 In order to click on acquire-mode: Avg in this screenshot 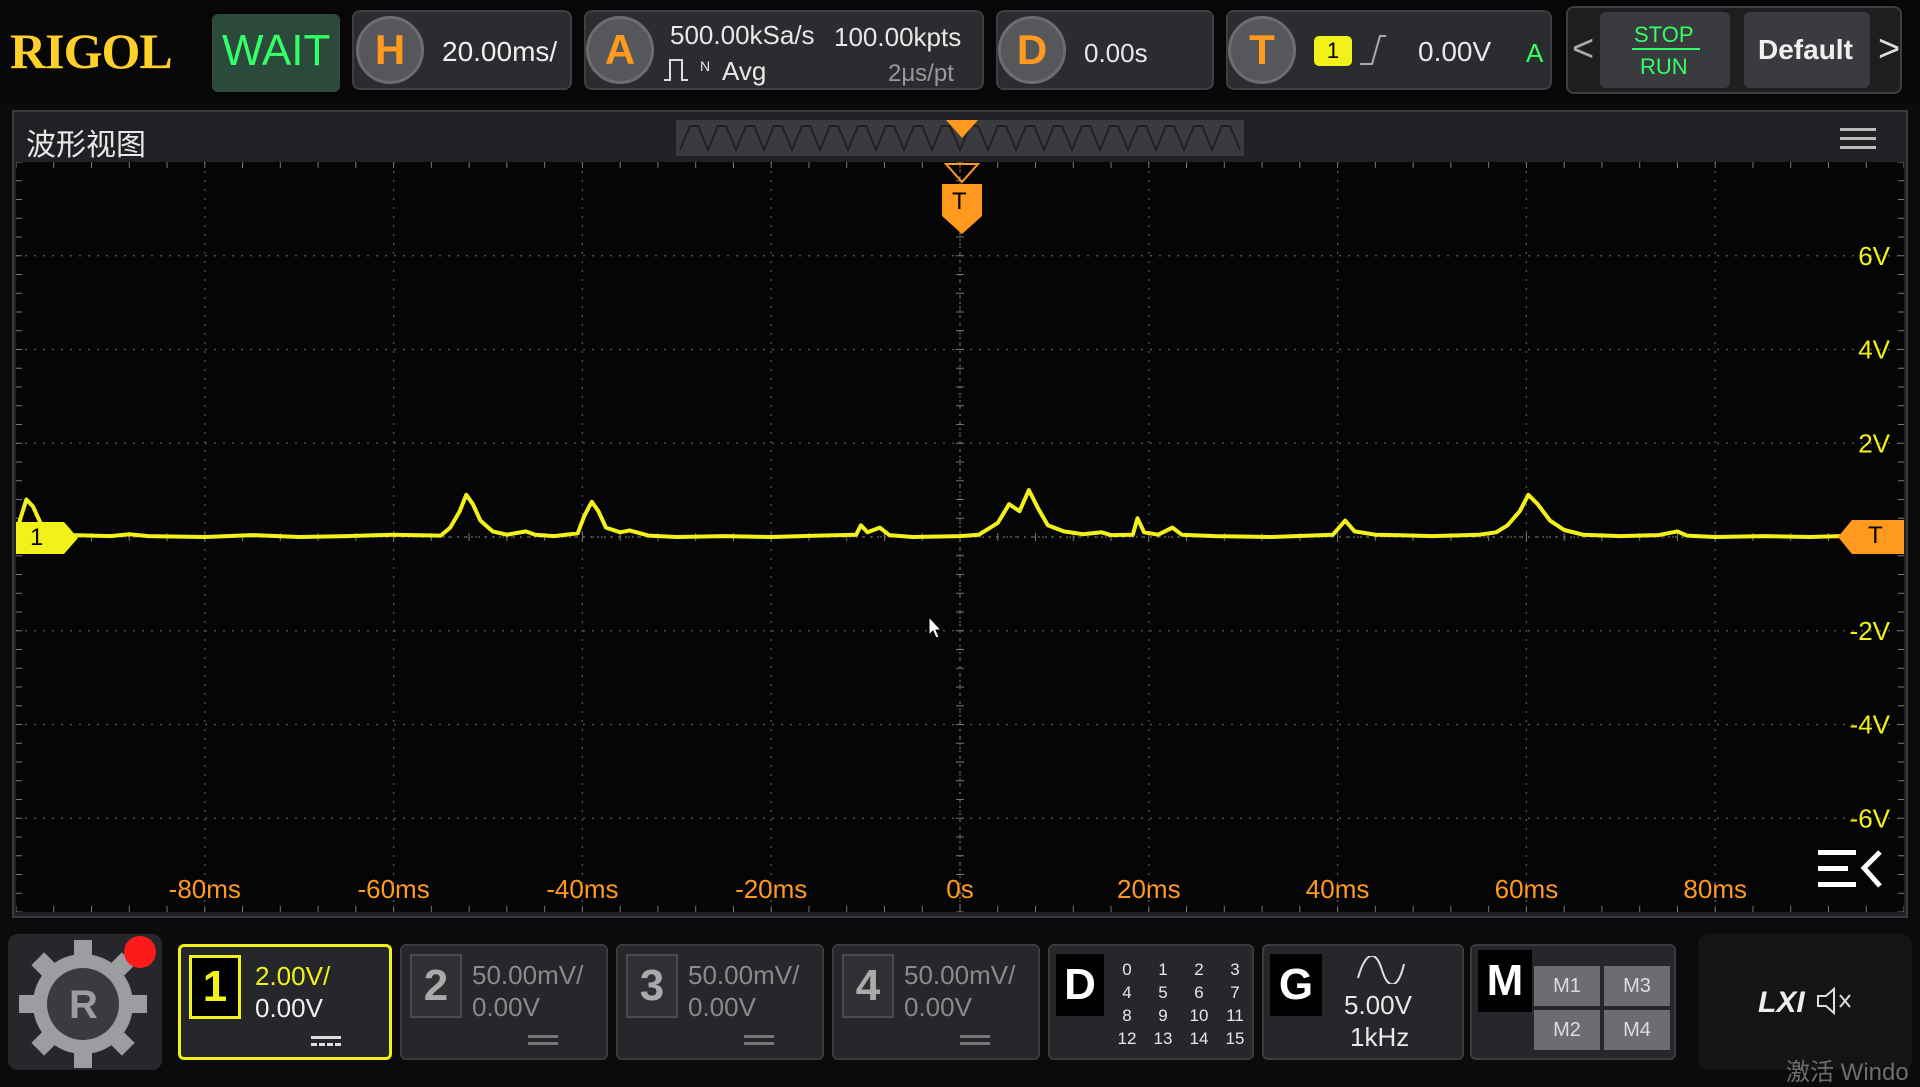, I will do `click(744, 71)`.